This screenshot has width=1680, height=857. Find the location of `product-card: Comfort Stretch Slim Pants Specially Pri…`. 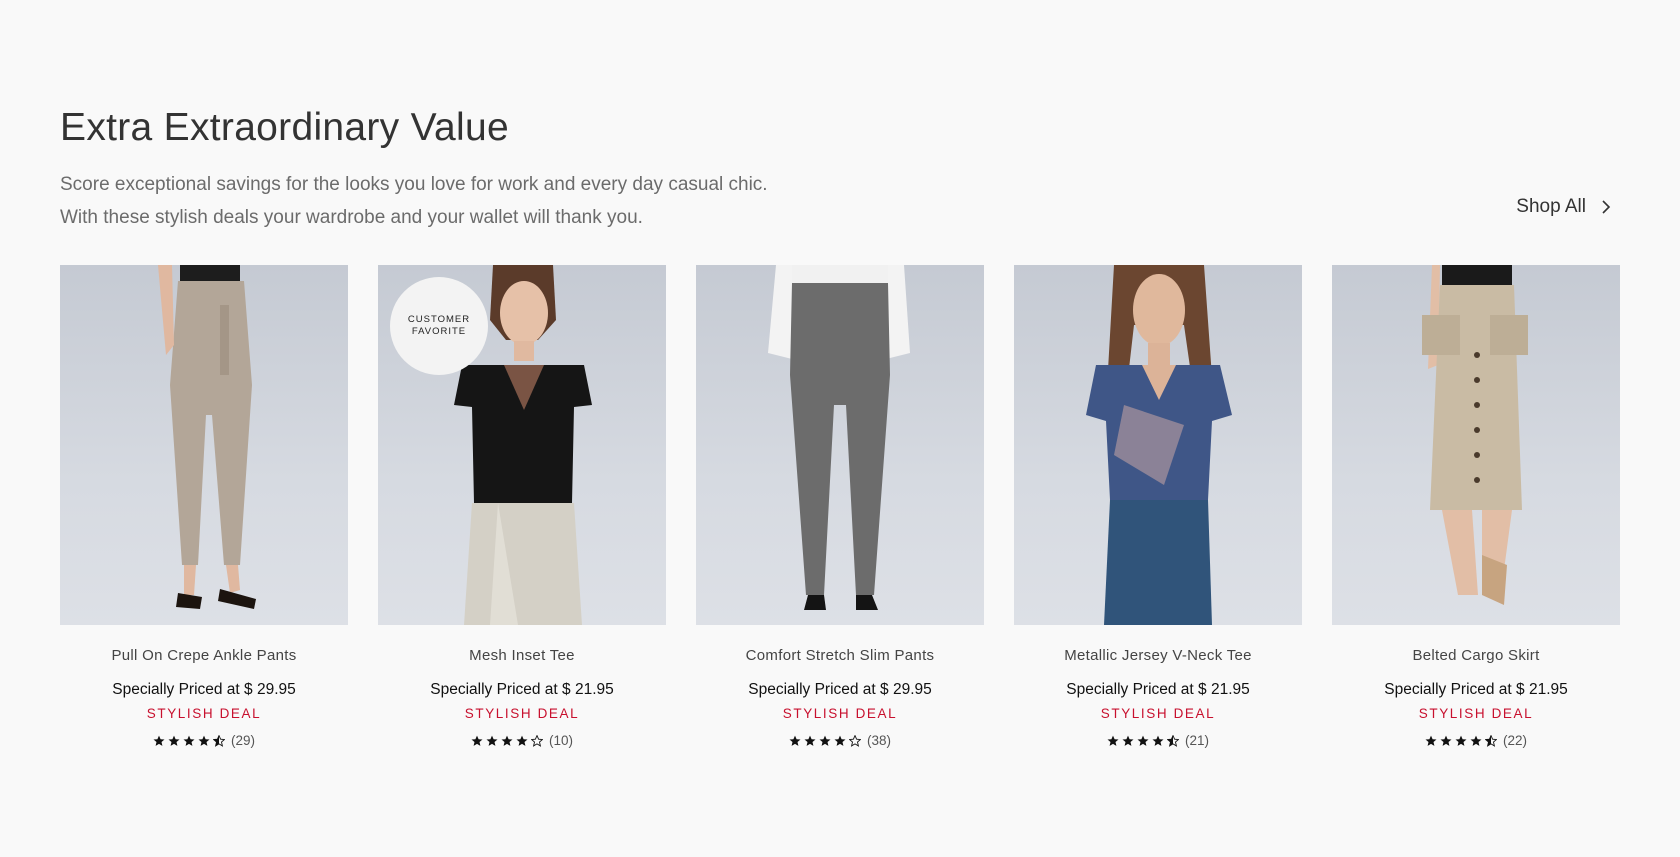

product-card: Comfort Stretch Slim Pants Specially Pri… is located at coordinates (840, 506).